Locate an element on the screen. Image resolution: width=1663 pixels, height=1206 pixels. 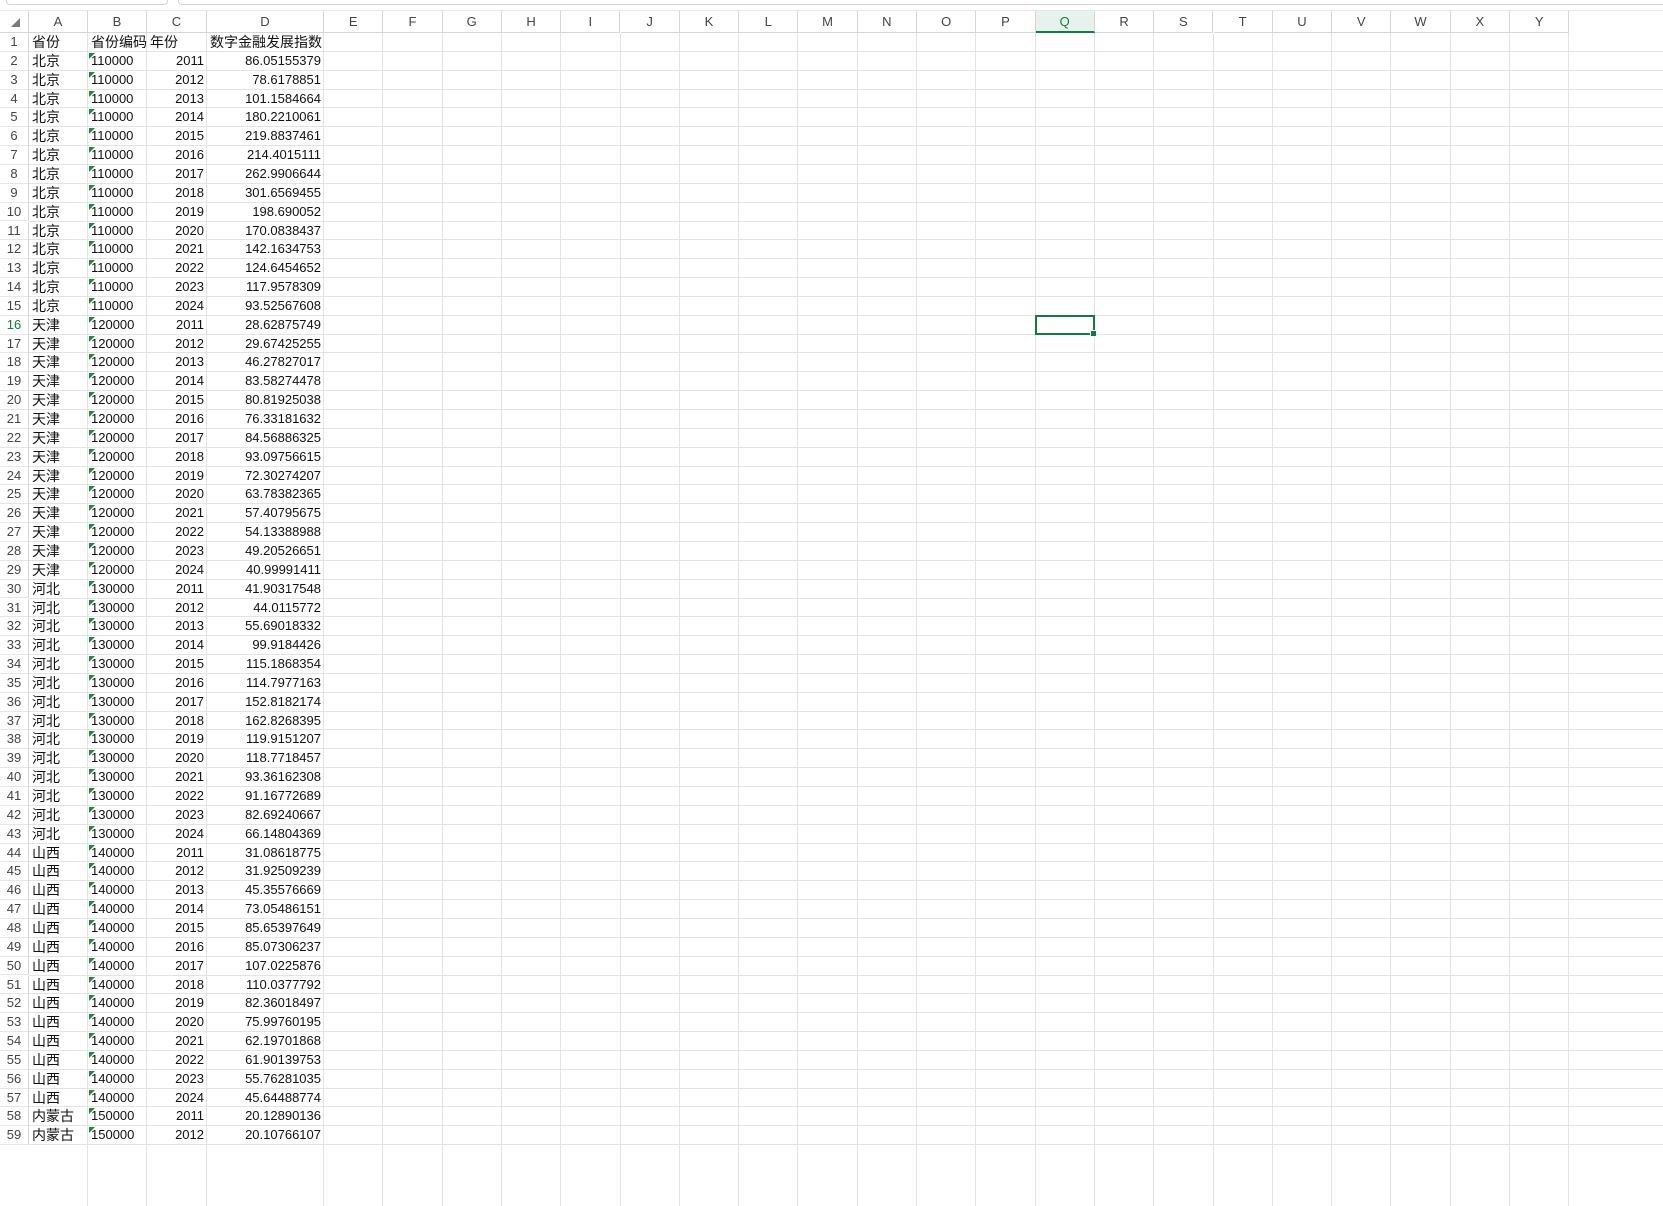
column-header-i: I is located at coordinates (591, 22).